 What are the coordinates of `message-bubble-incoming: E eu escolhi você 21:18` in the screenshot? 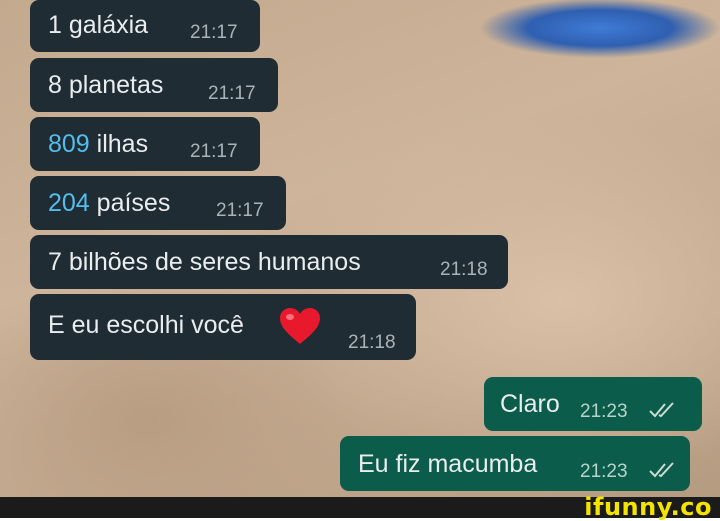 It's located at (223, 327).